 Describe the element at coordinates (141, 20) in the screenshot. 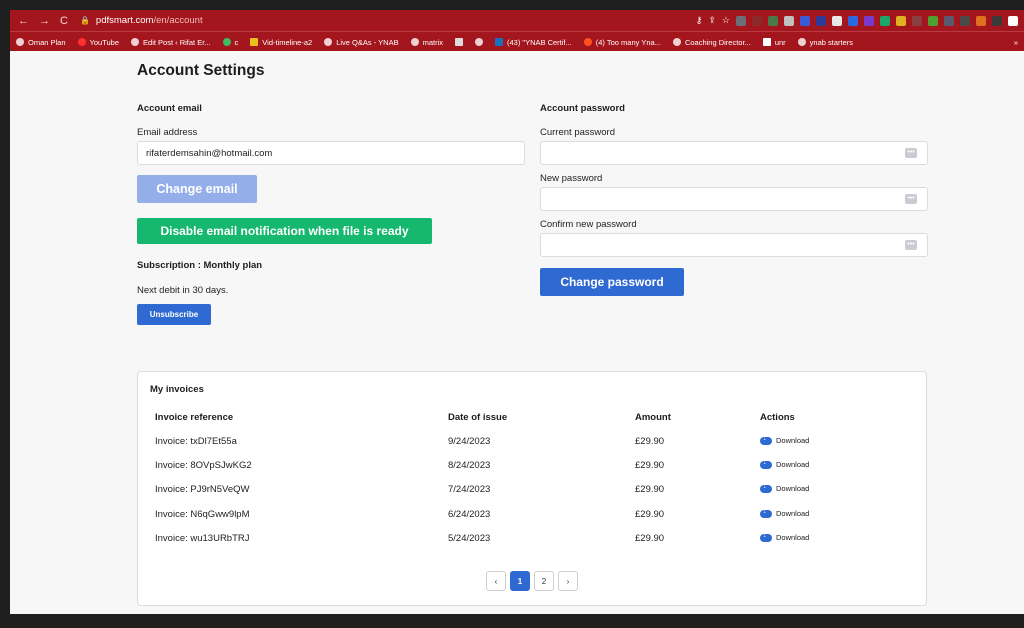

I see `address-bar: 🔒 pdfsmart.com/en/account` at that location.